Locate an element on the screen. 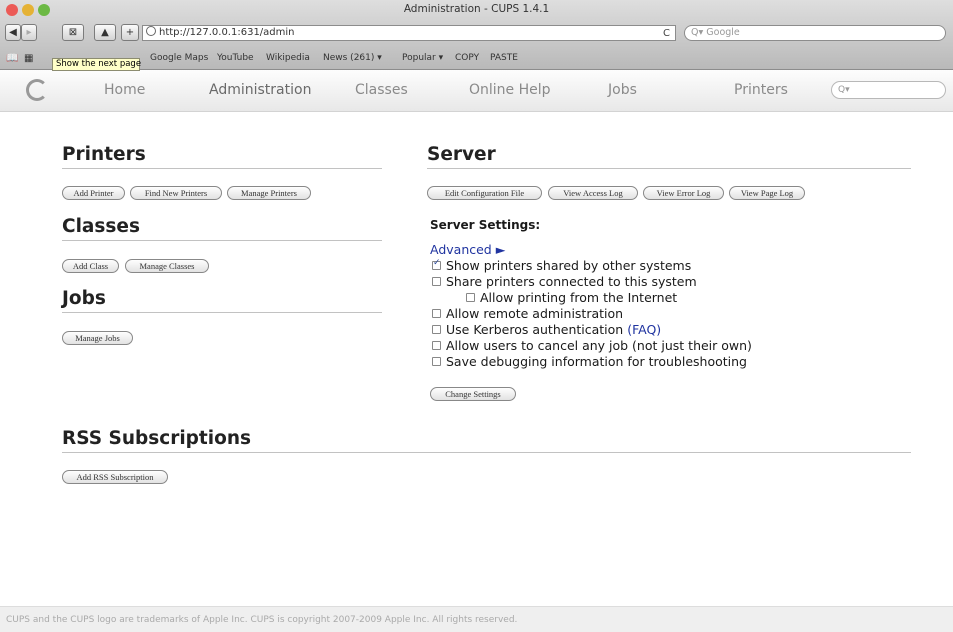  option-label: Use Kerberos authentication is located at coordinates (535, 329).